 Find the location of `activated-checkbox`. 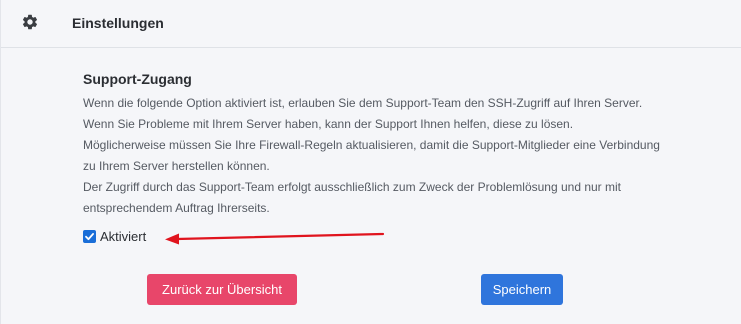

activated-checkbox is located at coordinates (89, 236).